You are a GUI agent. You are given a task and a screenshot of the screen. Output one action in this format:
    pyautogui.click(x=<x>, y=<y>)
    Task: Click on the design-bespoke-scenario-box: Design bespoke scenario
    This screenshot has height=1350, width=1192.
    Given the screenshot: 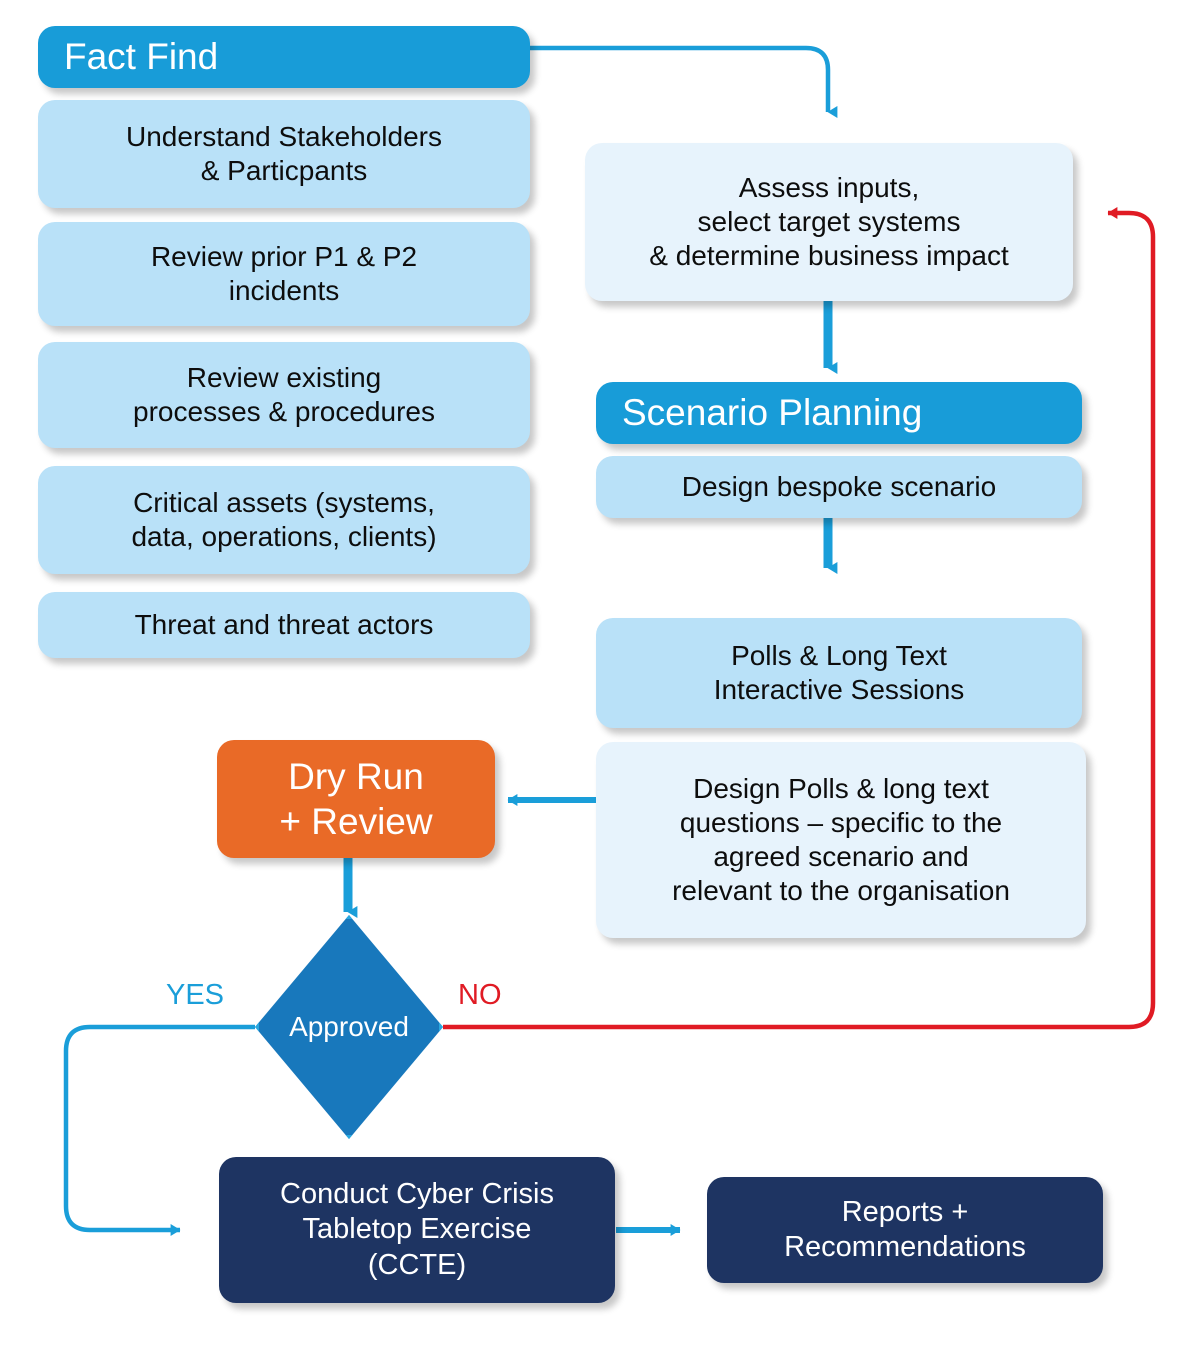 What is the action you would take?
    pyautogui.click(x=839, y=487)
    